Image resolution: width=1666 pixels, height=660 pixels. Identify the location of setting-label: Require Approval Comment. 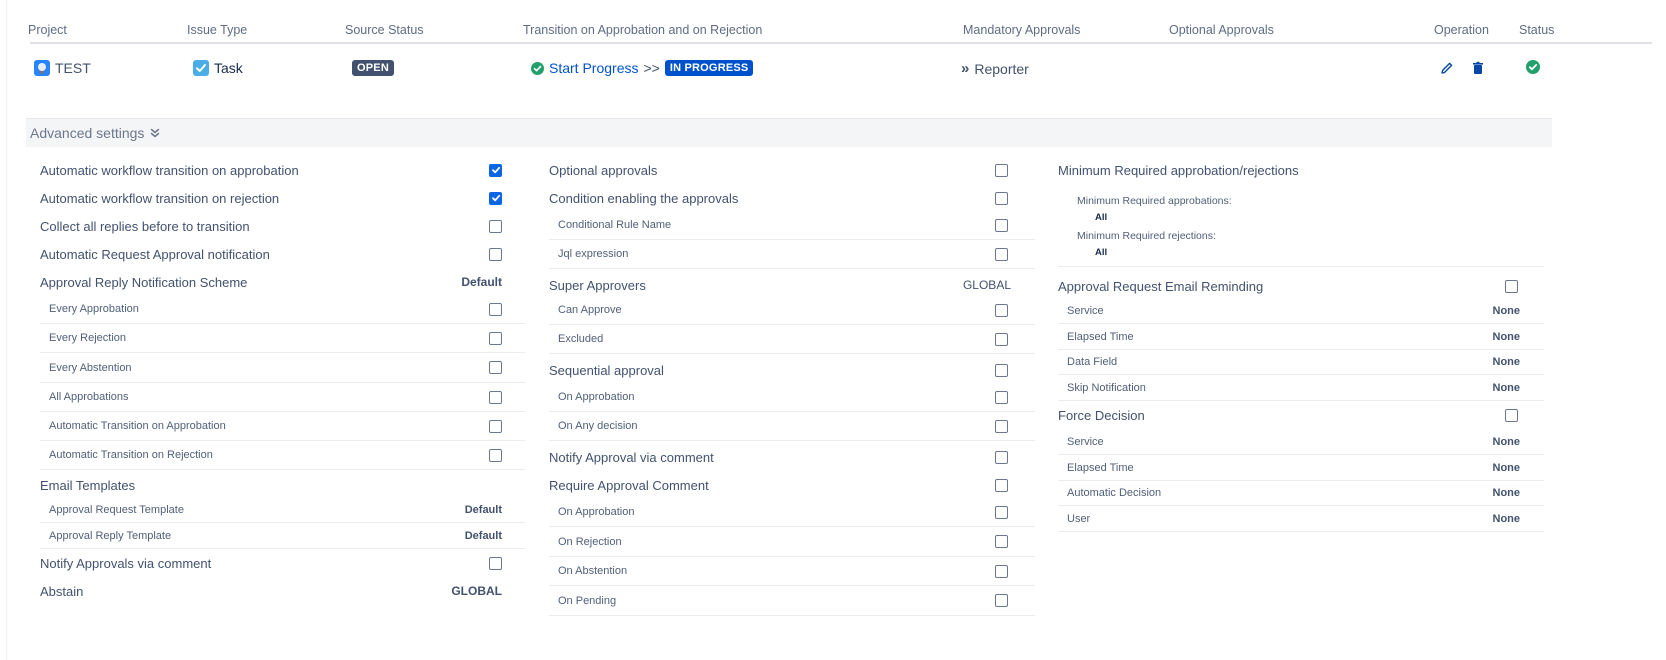
(629, 485).